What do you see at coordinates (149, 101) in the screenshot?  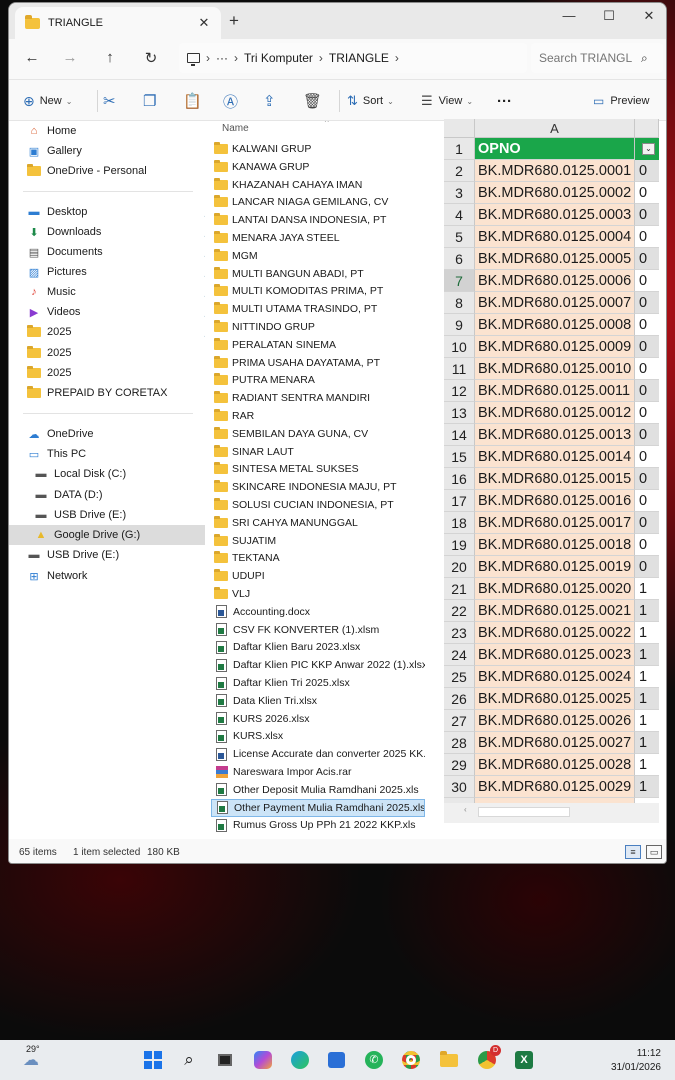 I see `copy-icon: ❐` at bounding box center [149, 101].